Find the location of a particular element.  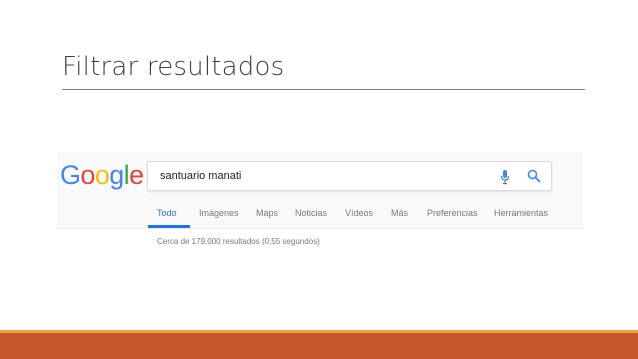

title-divider is located at coordinates (323, 89).